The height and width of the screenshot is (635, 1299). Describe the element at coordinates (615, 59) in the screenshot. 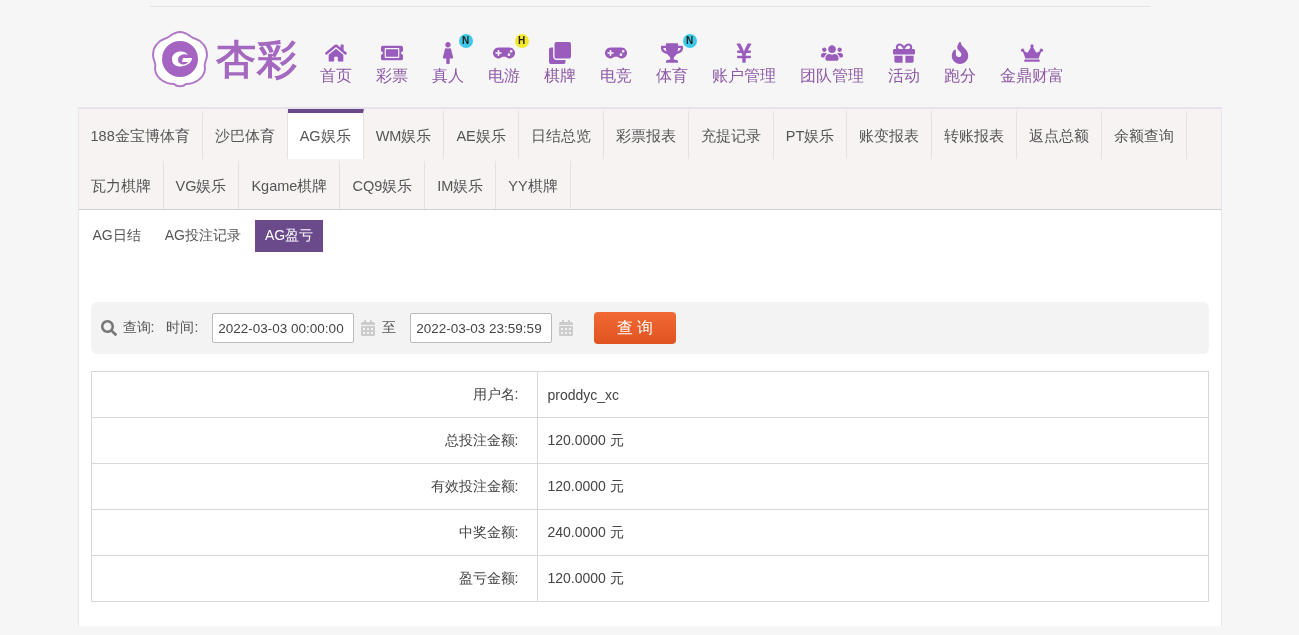

I see `nav-item: 电竞` at that location.